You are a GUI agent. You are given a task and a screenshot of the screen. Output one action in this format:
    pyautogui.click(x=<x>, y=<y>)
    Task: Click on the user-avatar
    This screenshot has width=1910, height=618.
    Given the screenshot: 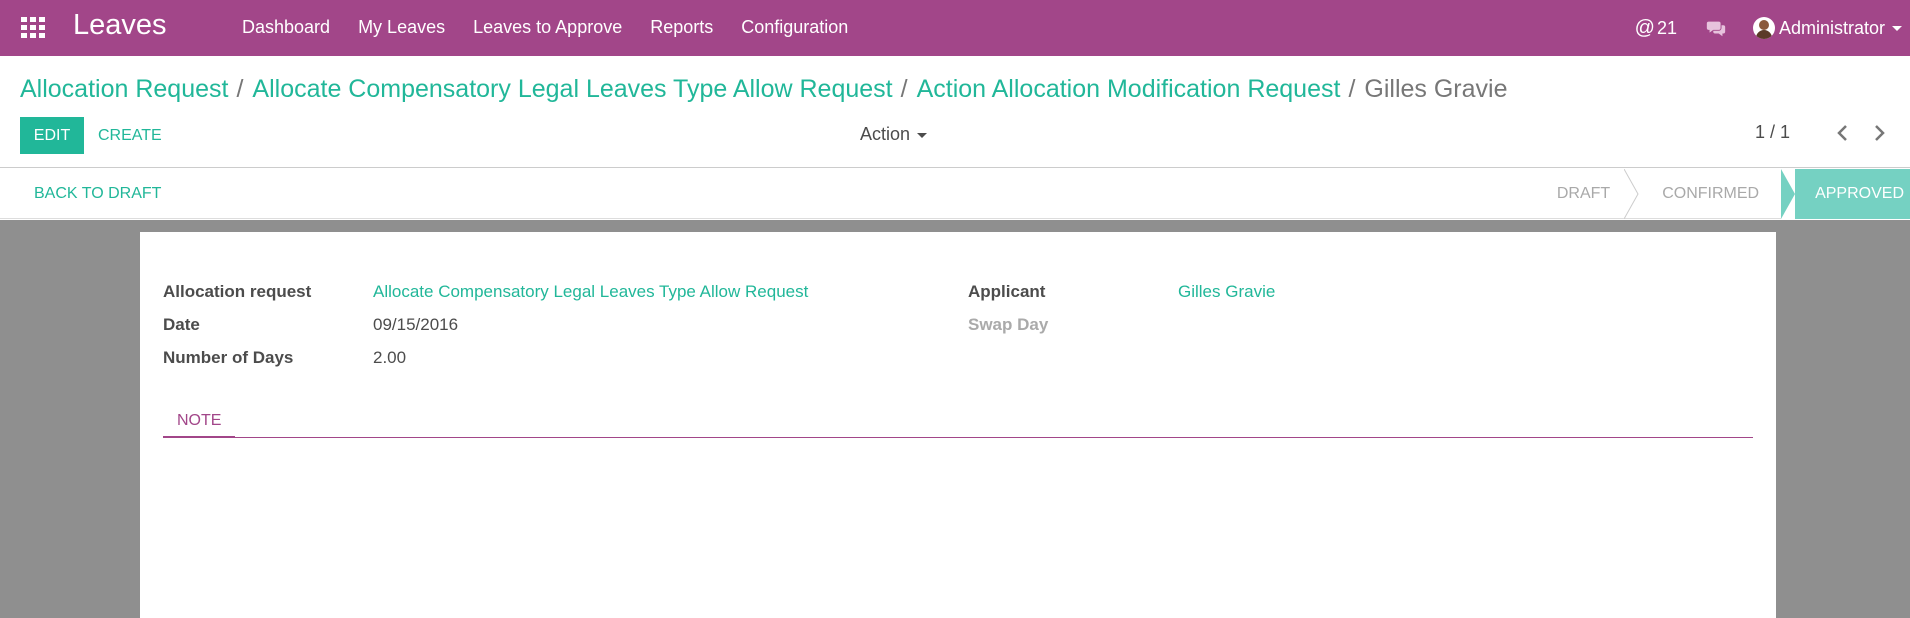 What is the action you would take?
    pyautogui.click(x=1763, y=28)
    